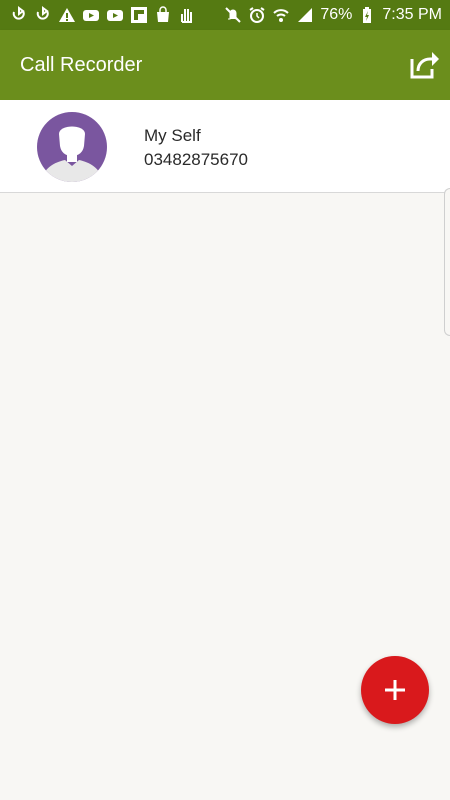 This screenshot has width=450, height=800. Describe the element at coordinates (187, 15) in the screenshot. I see `hand-icon` at that location.